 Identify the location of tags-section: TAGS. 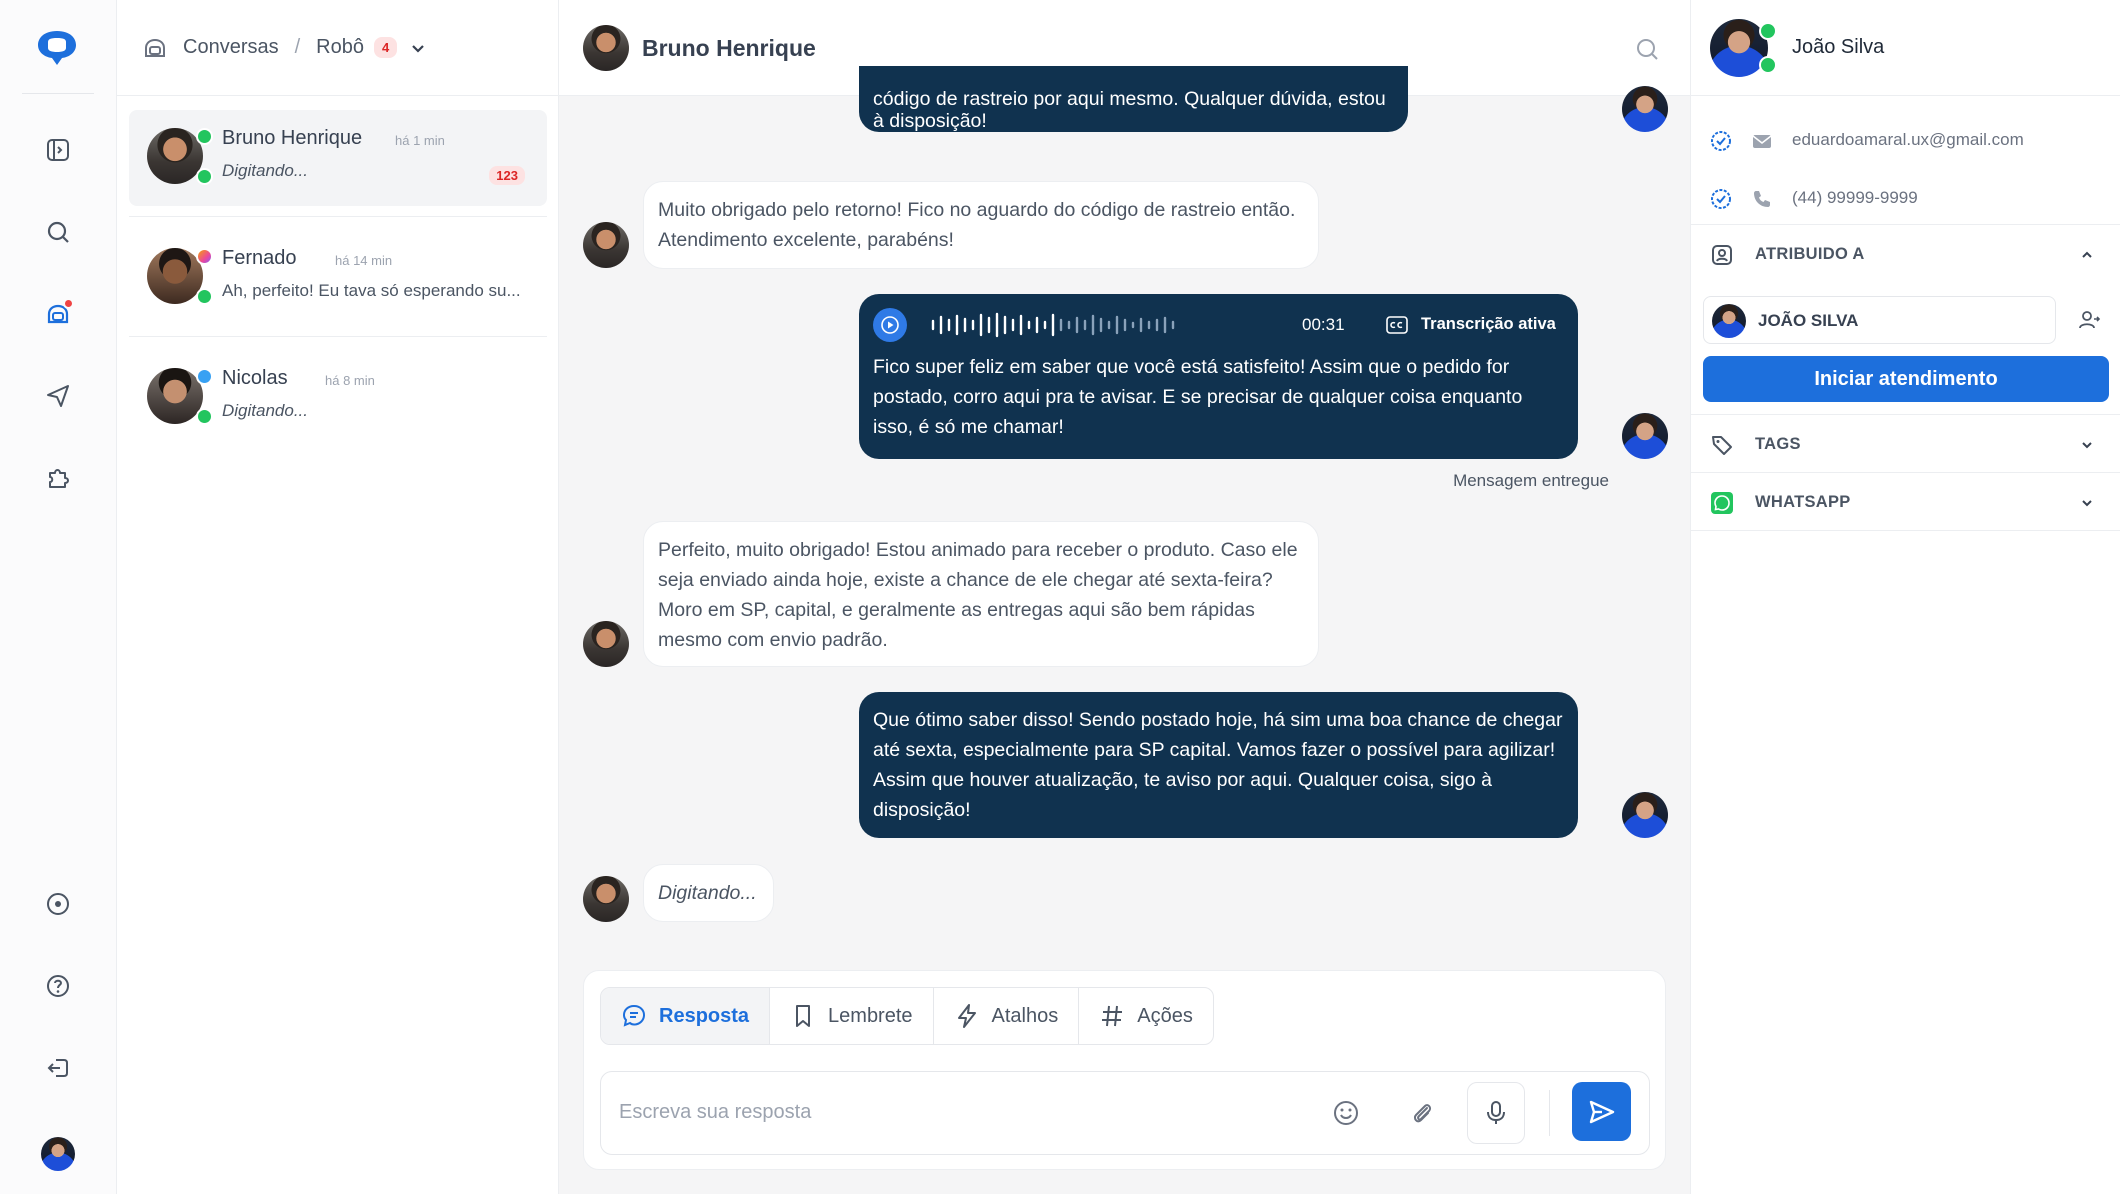
(1905, 443).